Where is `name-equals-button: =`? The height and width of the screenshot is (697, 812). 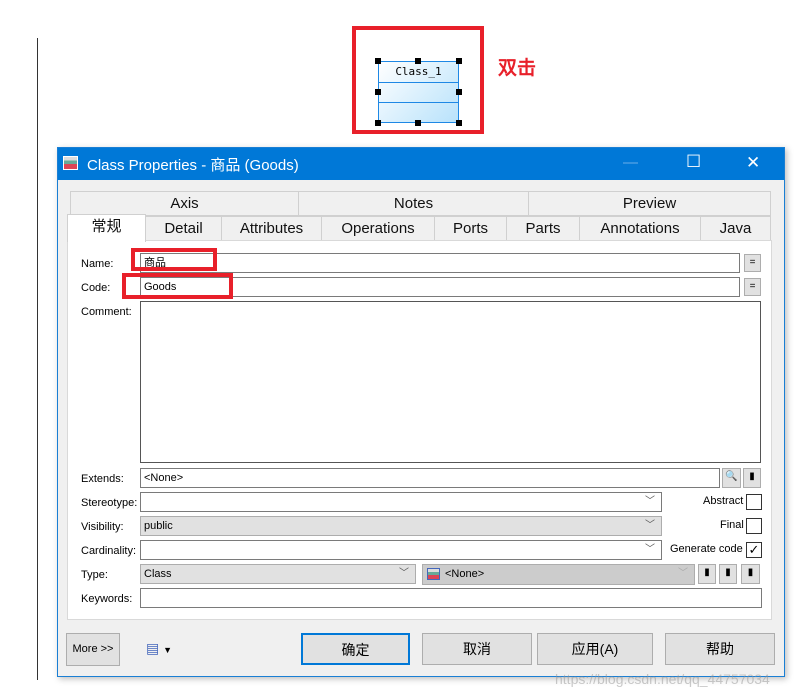 name-equals-button: = is located at coordinates (752, 263).